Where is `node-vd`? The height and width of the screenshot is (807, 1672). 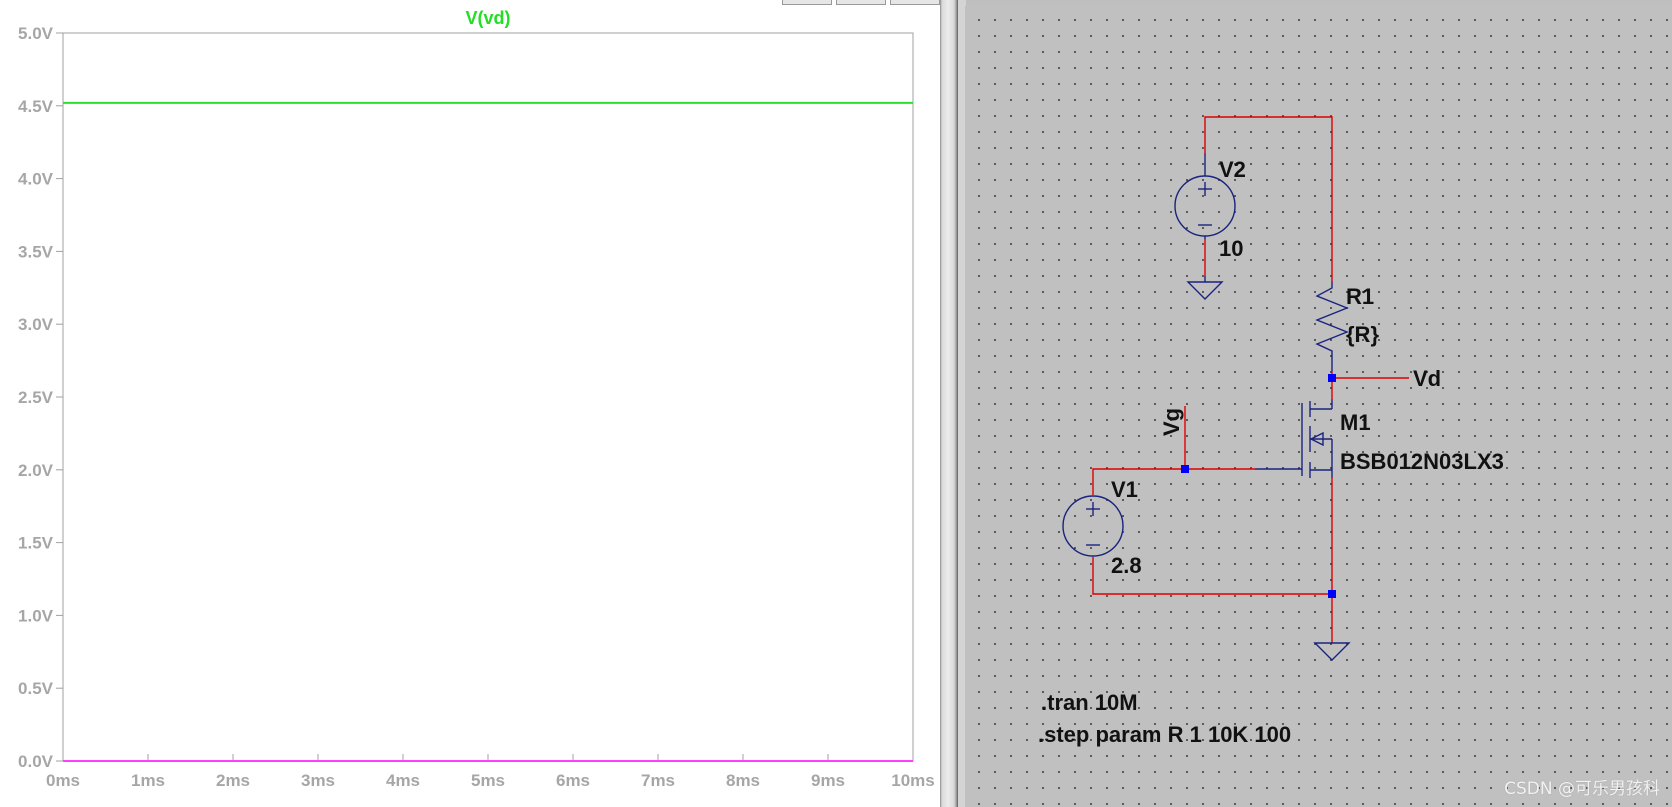
node-vd is located at coordinates (1332, 378).